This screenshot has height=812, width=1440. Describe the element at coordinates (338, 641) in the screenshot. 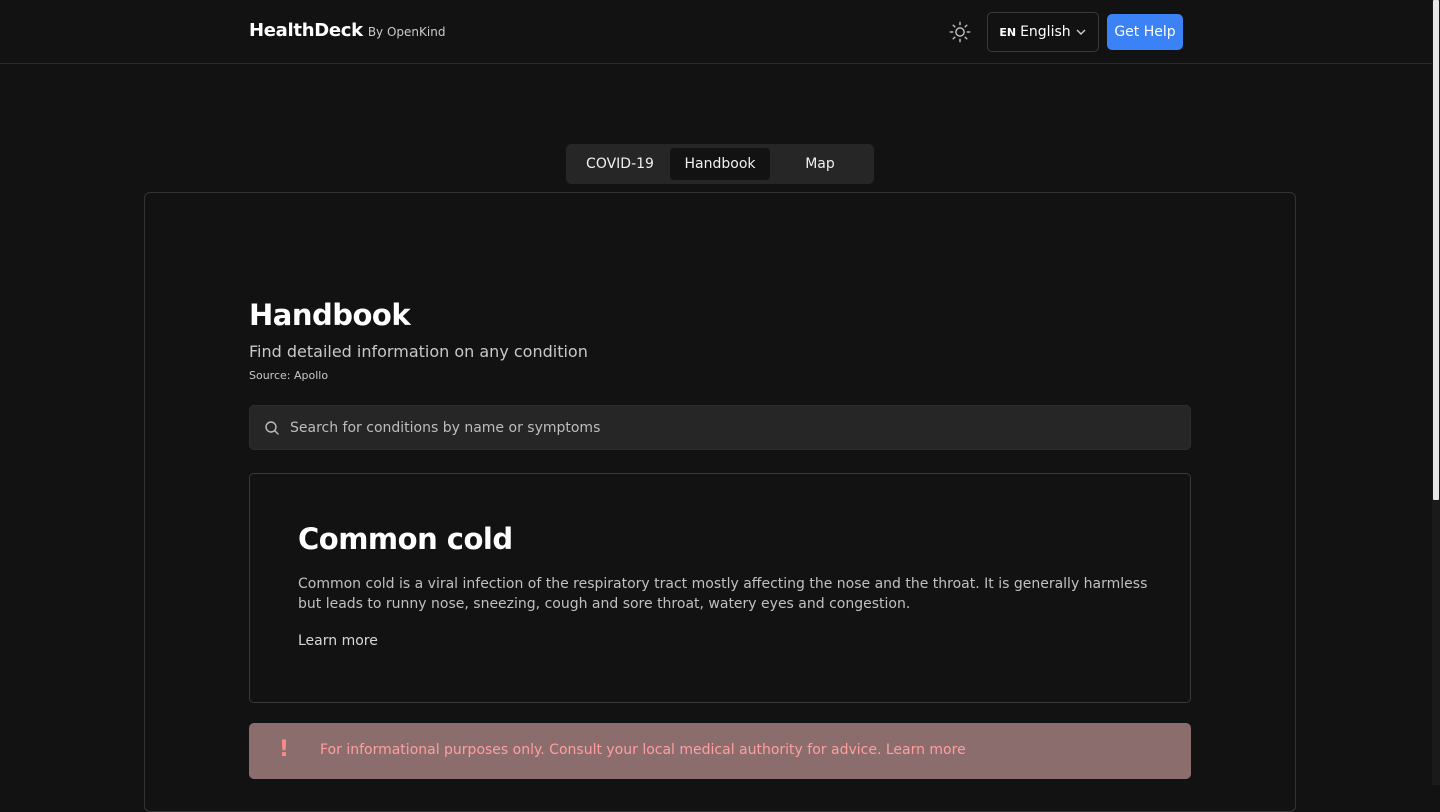

I see `learn-more-link: Learn more` at that location.